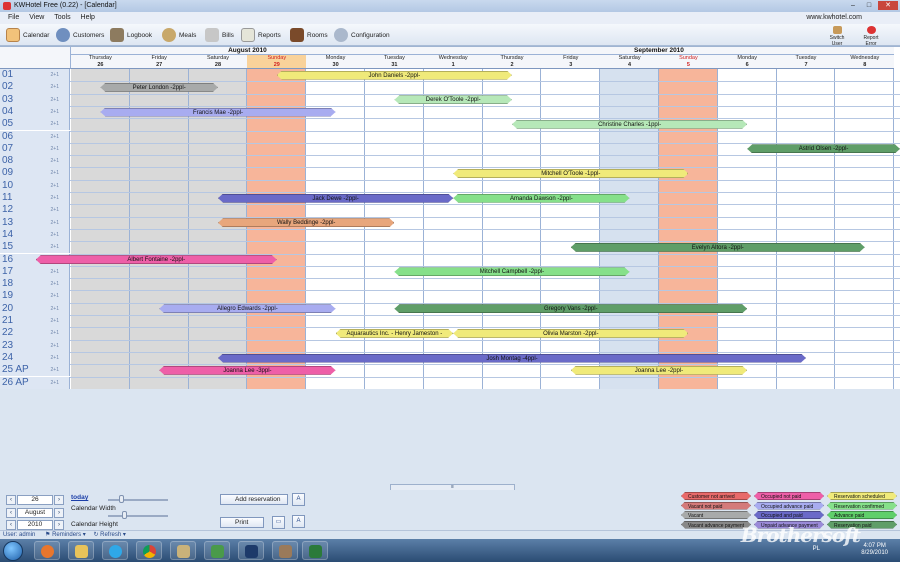 The height and width of the screenshot is (562, 900). Describe the element at coordinates (183, 550) in the screenshot. I see `taskbar-tools` at that location.